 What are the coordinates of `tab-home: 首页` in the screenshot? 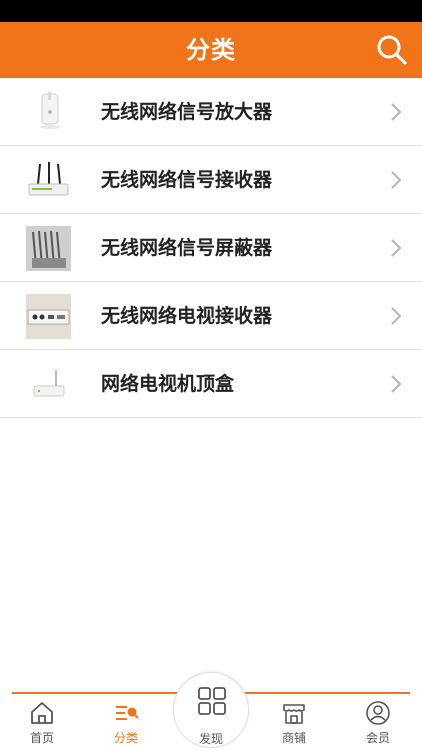 It's located at (42, 722).